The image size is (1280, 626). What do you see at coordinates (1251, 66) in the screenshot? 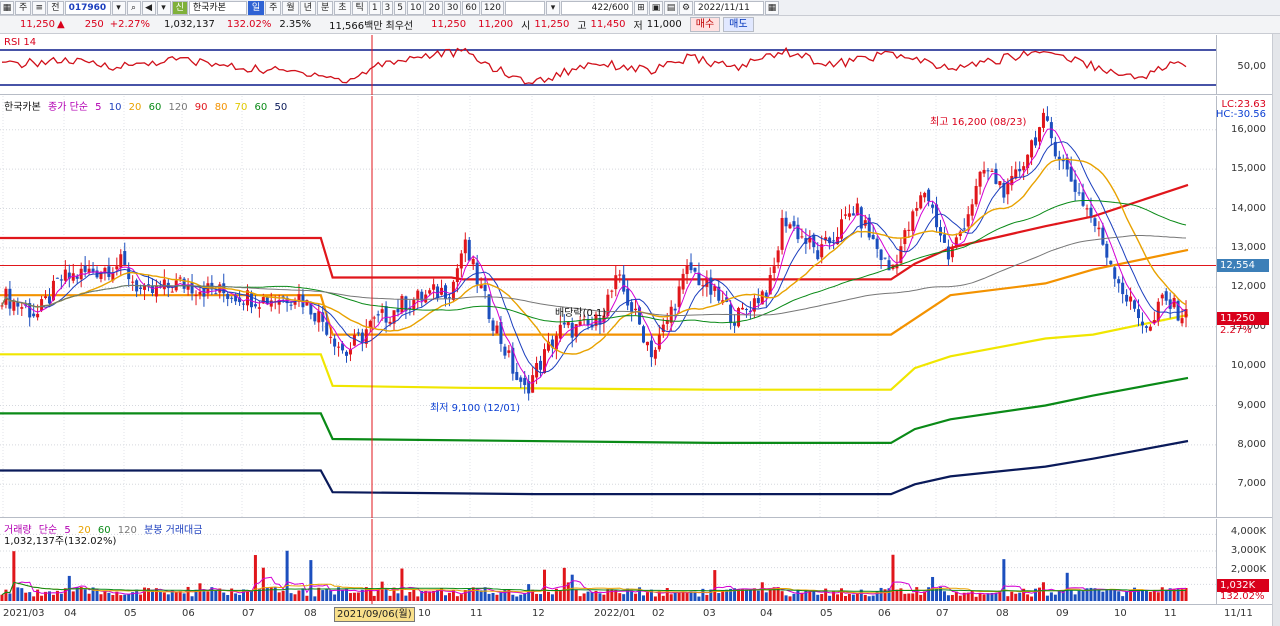
I see `rsi-axis-label: 50,00` at bounding box center [1251, 66].